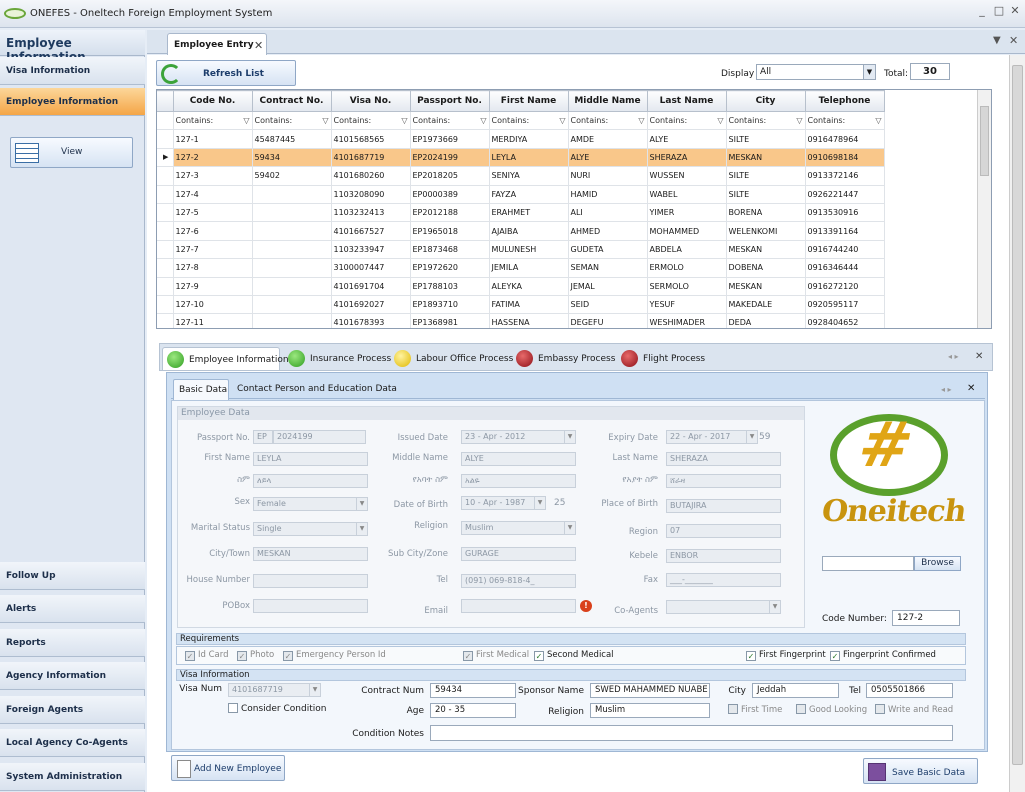 The image size is (1025, 792). What do you see at coordinates (277, 708) in the screenshot?
I see `consider-condition-checkbox: Consider Condition` at bounding box center [277, 708].